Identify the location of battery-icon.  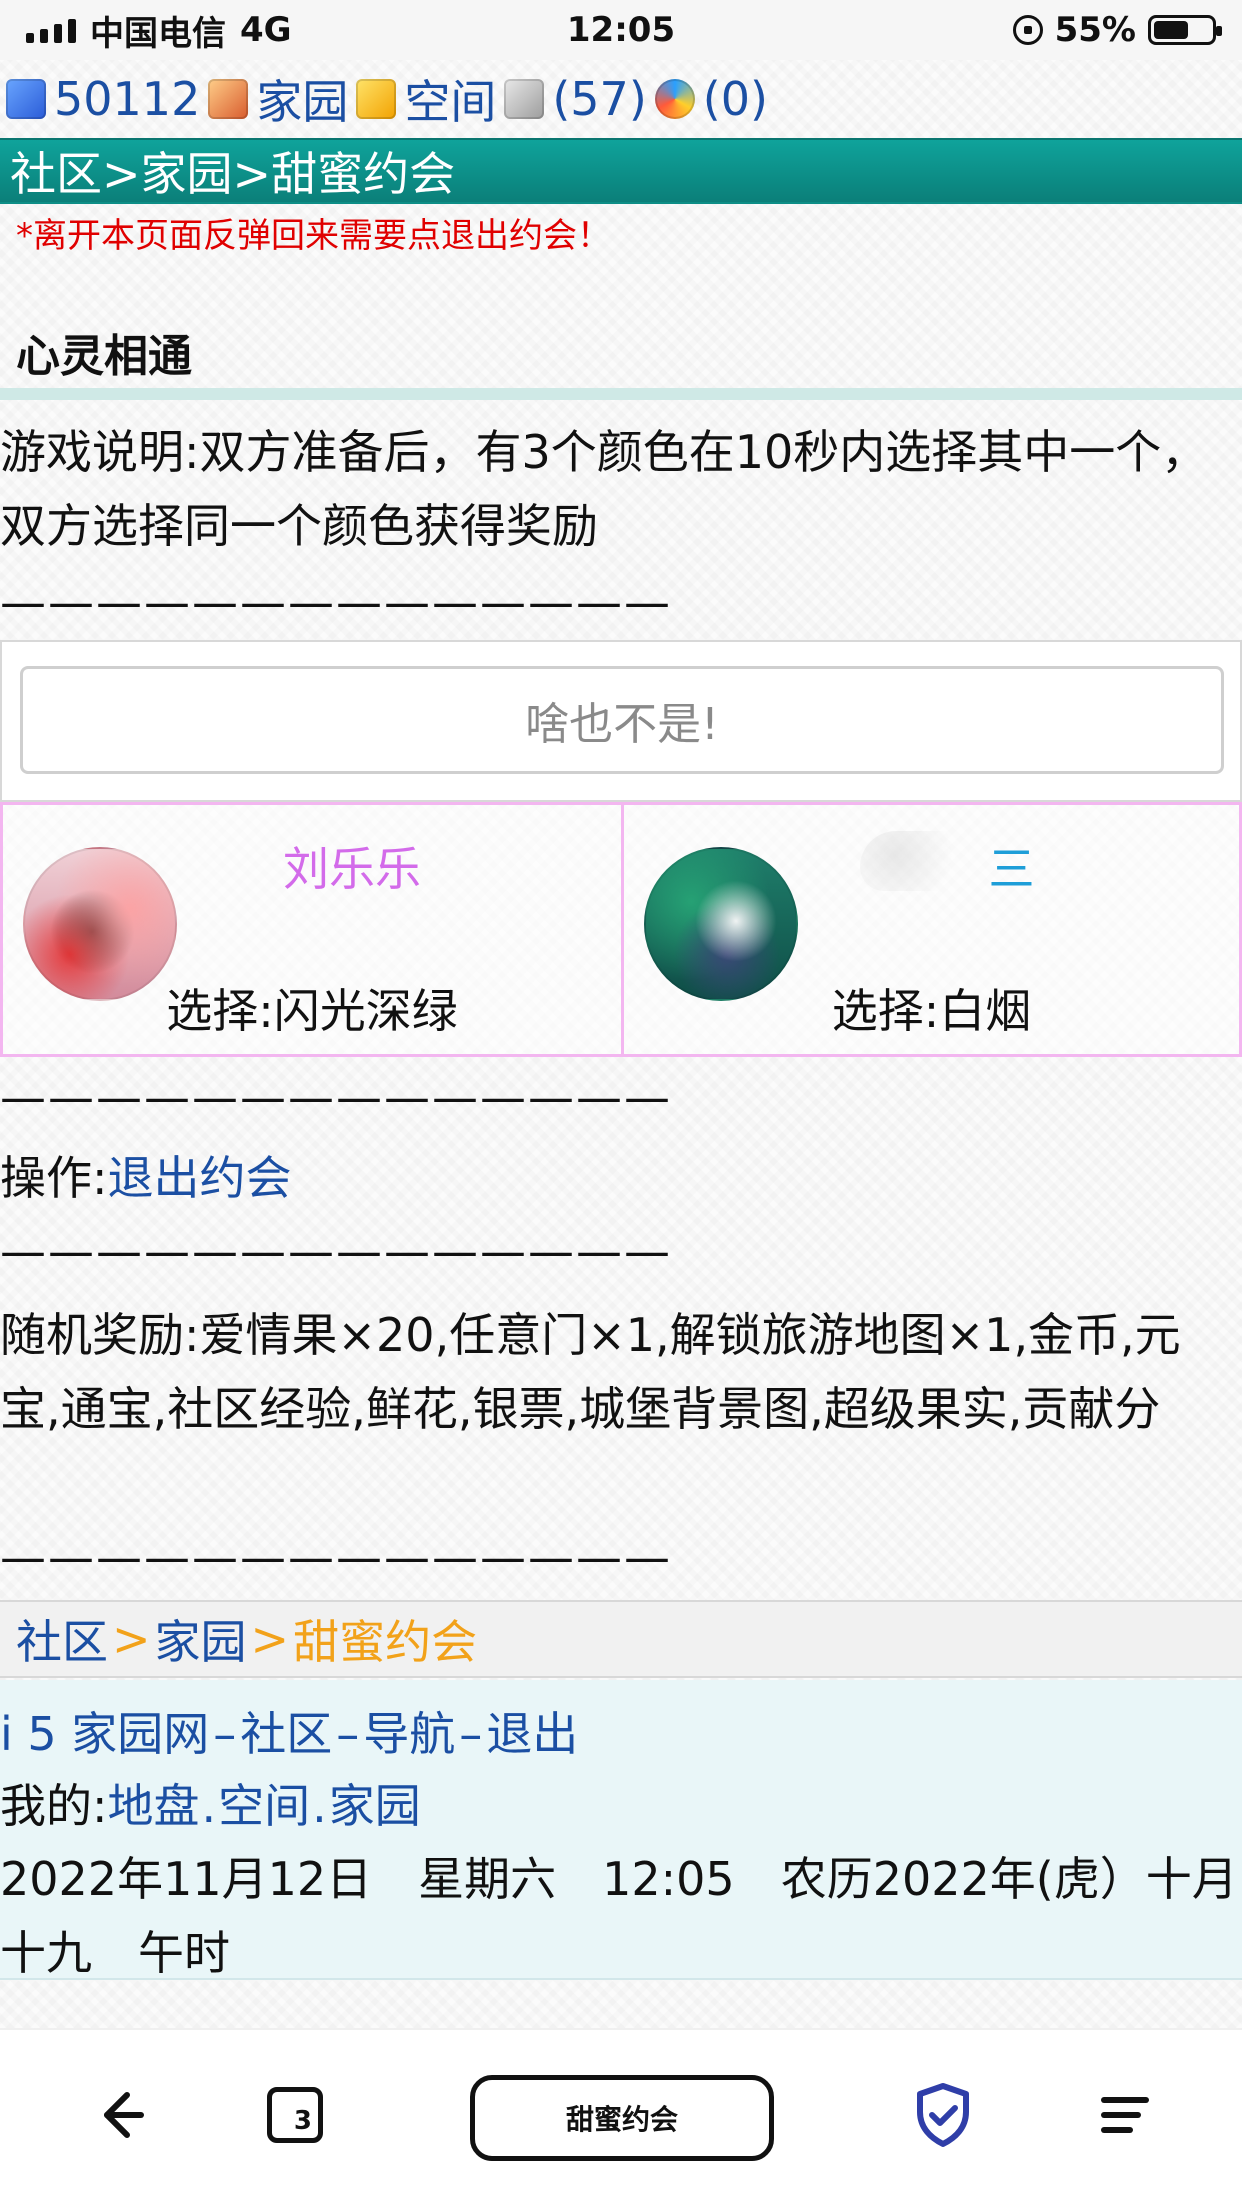
(1185, 30).